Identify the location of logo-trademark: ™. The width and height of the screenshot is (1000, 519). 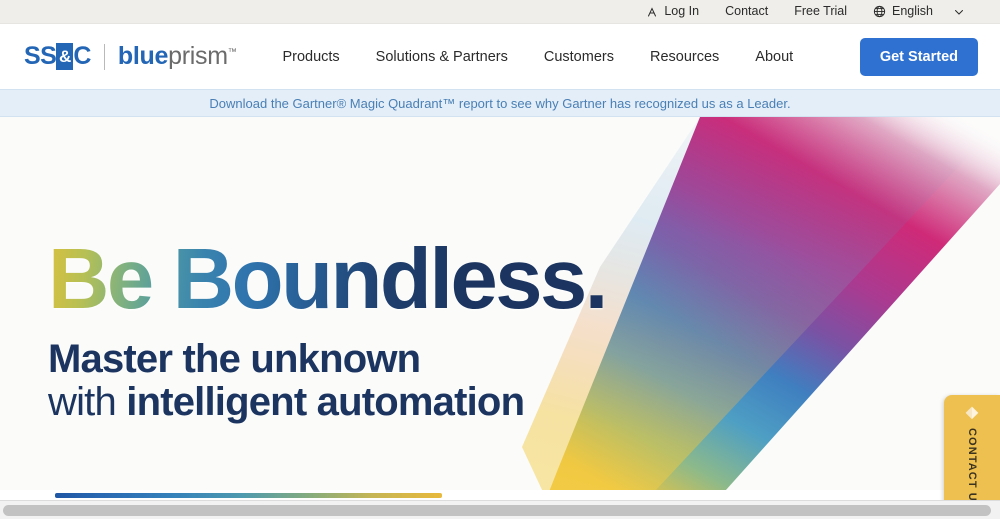
(232, 51).